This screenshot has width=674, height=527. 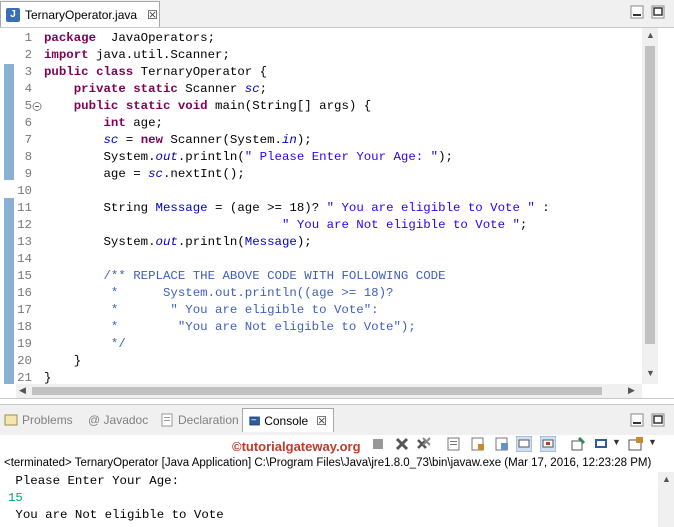 I want to click on code-token: age =, so click(x=96, y=174).